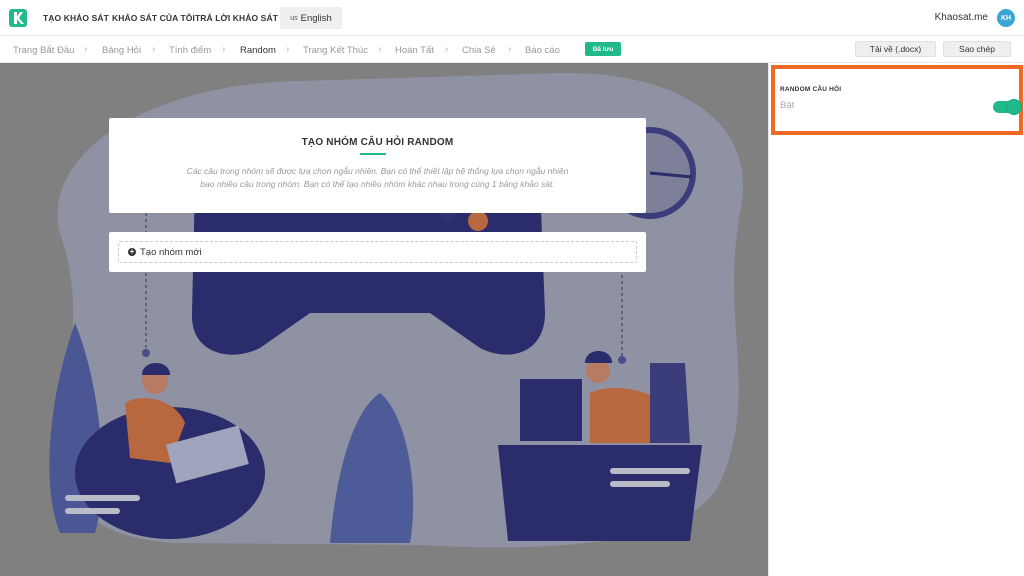  I want to click on step-share: Chia Sẻ, so click(479, 50).